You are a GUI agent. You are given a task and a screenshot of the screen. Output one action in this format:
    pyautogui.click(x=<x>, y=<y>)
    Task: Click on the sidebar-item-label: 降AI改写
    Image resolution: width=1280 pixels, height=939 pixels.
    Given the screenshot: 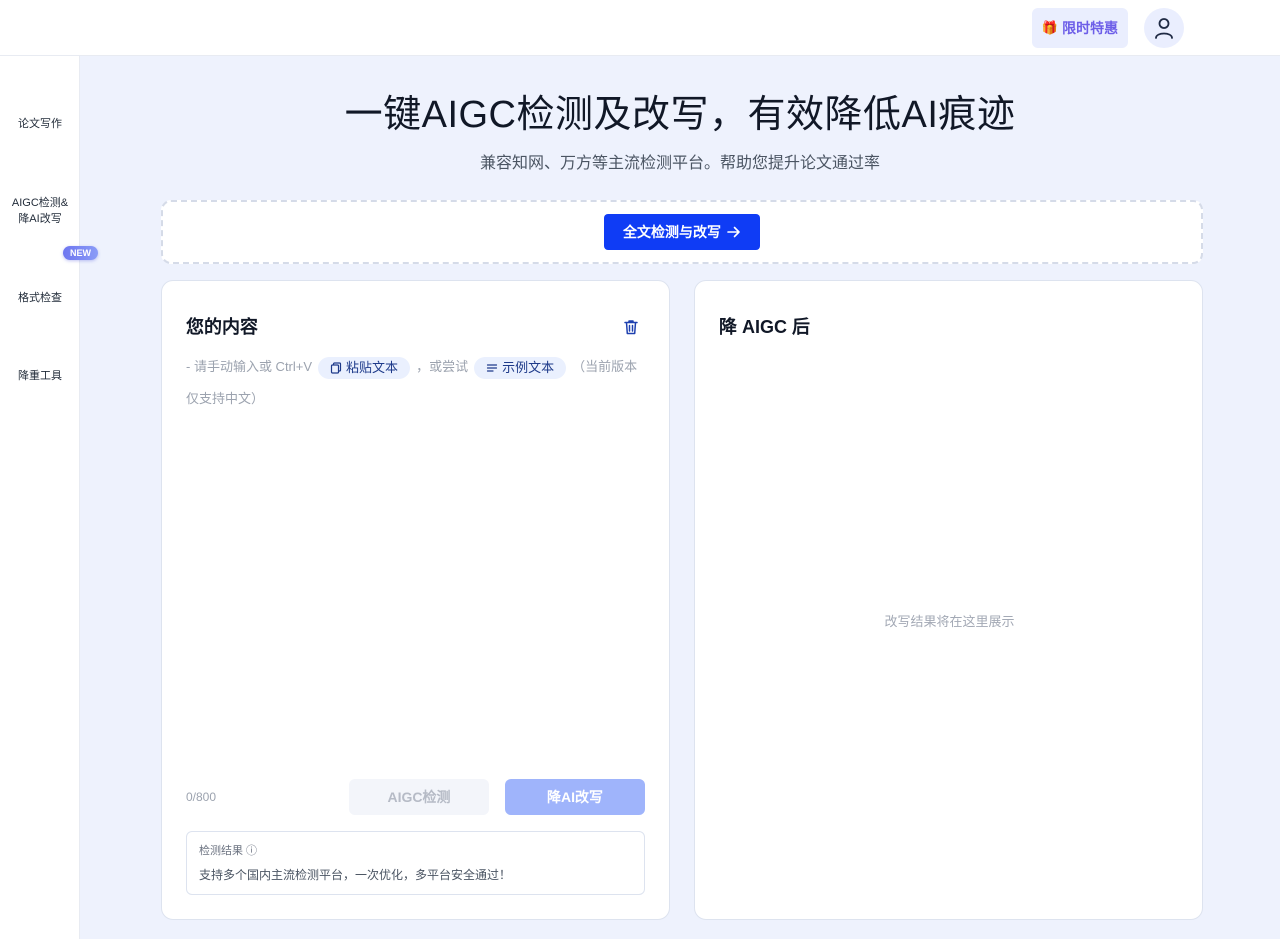 What is the action you would take?
    pyautogui.click(x=40, y=219)
    